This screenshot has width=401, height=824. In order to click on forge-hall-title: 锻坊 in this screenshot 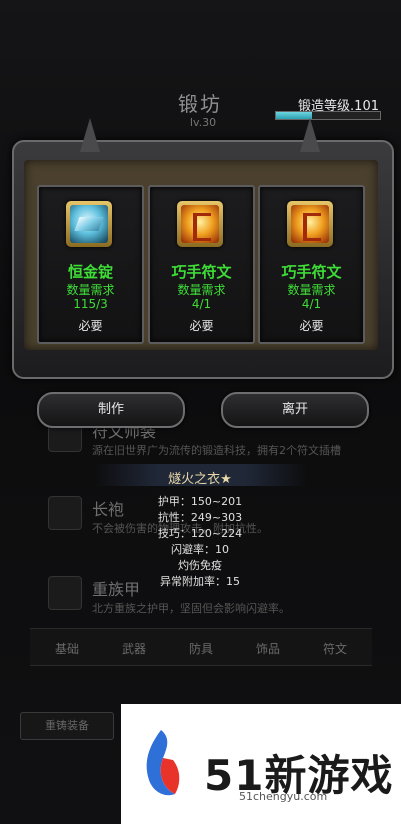, I will do `click(200, 104)`.